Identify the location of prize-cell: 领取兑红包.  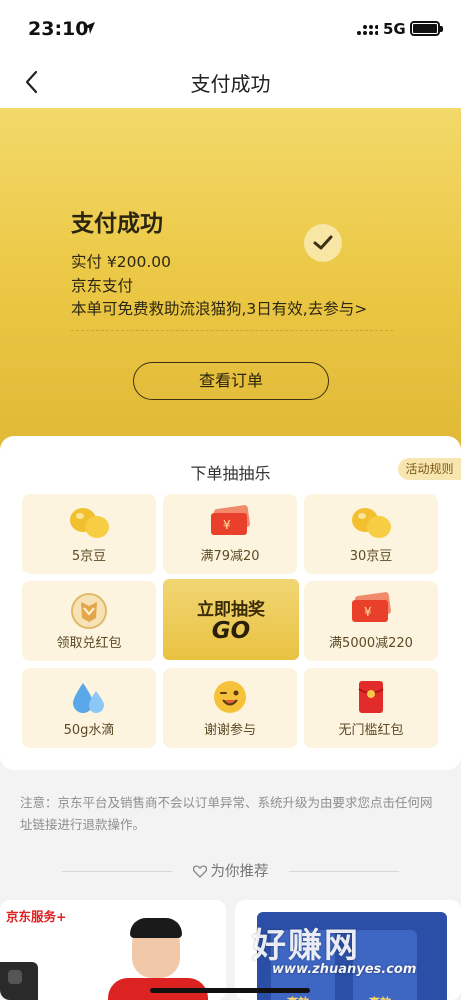
(89, 621).